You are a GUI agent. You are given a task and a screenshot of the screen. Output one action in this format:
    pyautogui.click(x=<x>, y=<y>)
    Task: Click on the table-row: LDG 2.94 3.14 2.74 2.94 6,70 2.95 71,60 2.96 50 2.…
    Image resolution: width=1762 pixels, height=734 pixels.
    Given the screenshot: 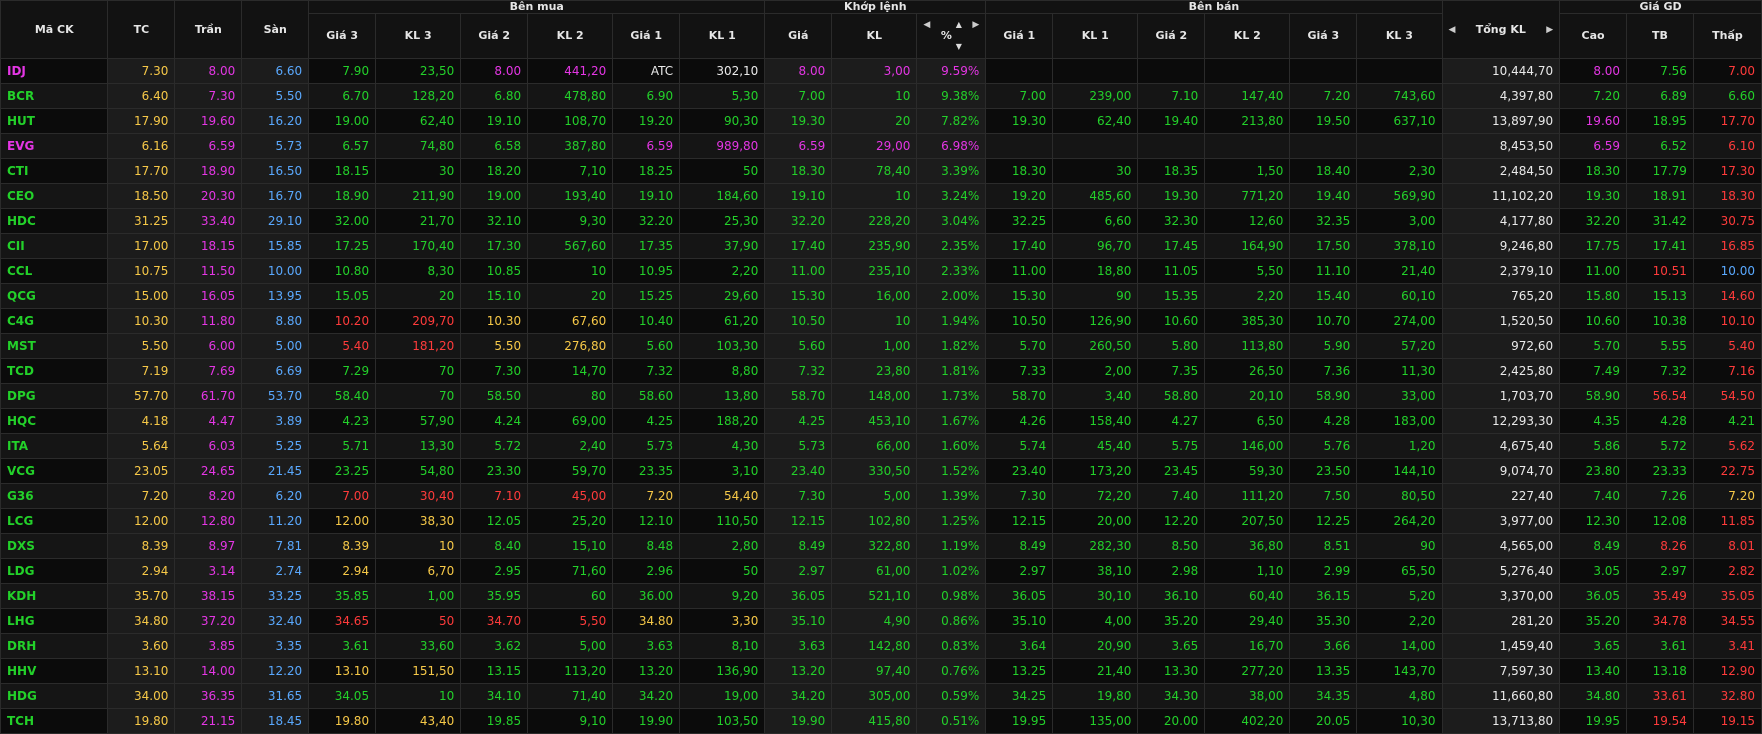 What is the action you would take?
    pyautogui.click(x=881, y=571)
    